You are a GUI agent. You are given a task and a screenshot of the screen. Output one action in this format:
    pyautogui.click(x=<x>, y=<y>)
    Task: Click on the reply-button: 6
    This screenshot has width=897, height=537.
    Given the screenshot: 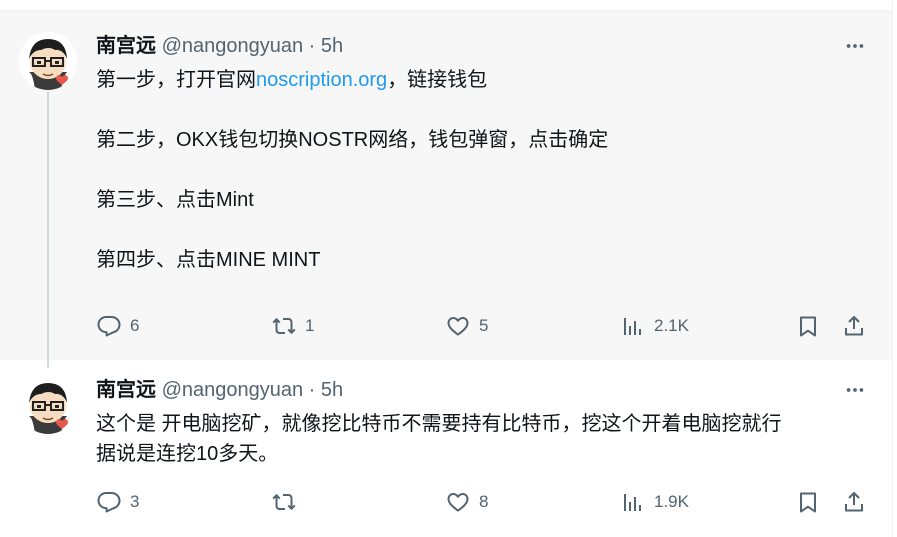 What is the action you would take?
    pyautogui.click(x=117, y=326)
    